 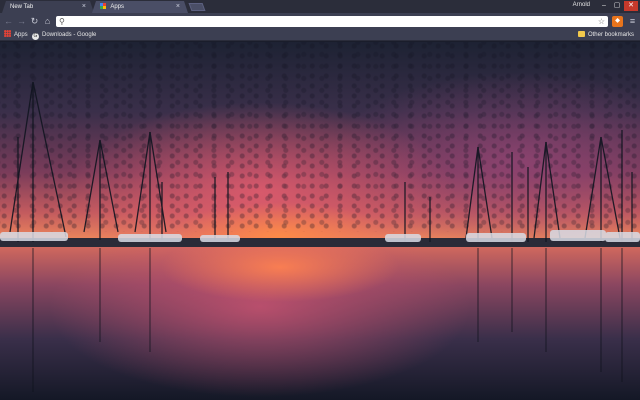 I want to click on bookmark-apps: Apps, so click(x=16, y=35).